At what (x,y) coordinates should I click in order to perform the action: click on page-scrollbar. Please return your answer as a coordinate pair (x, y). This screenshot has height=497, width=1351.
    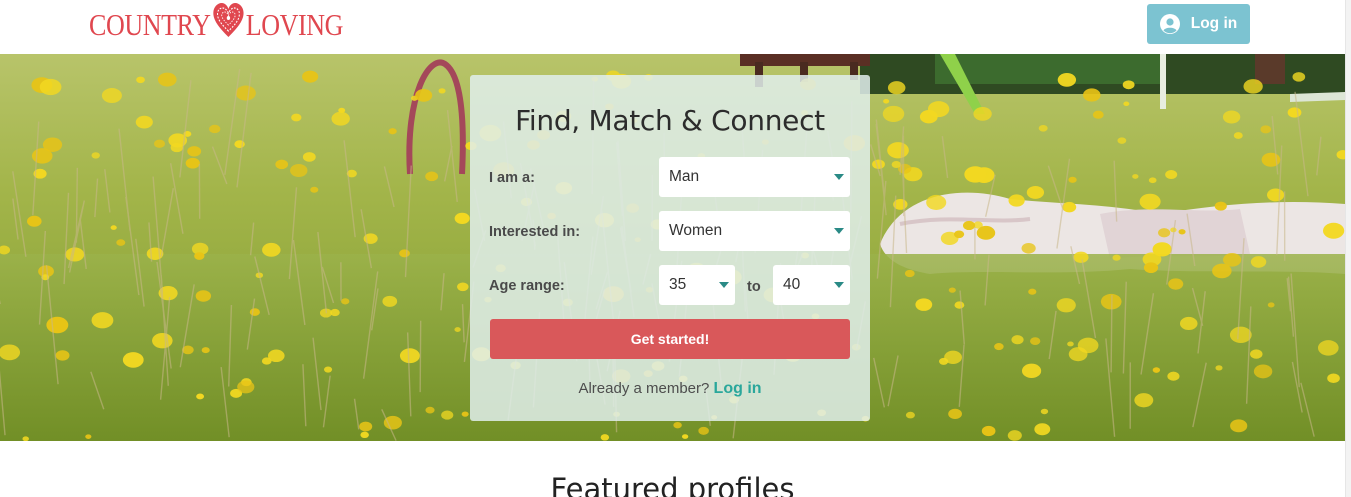
    Looking at the image, I should click on (1348, 248).